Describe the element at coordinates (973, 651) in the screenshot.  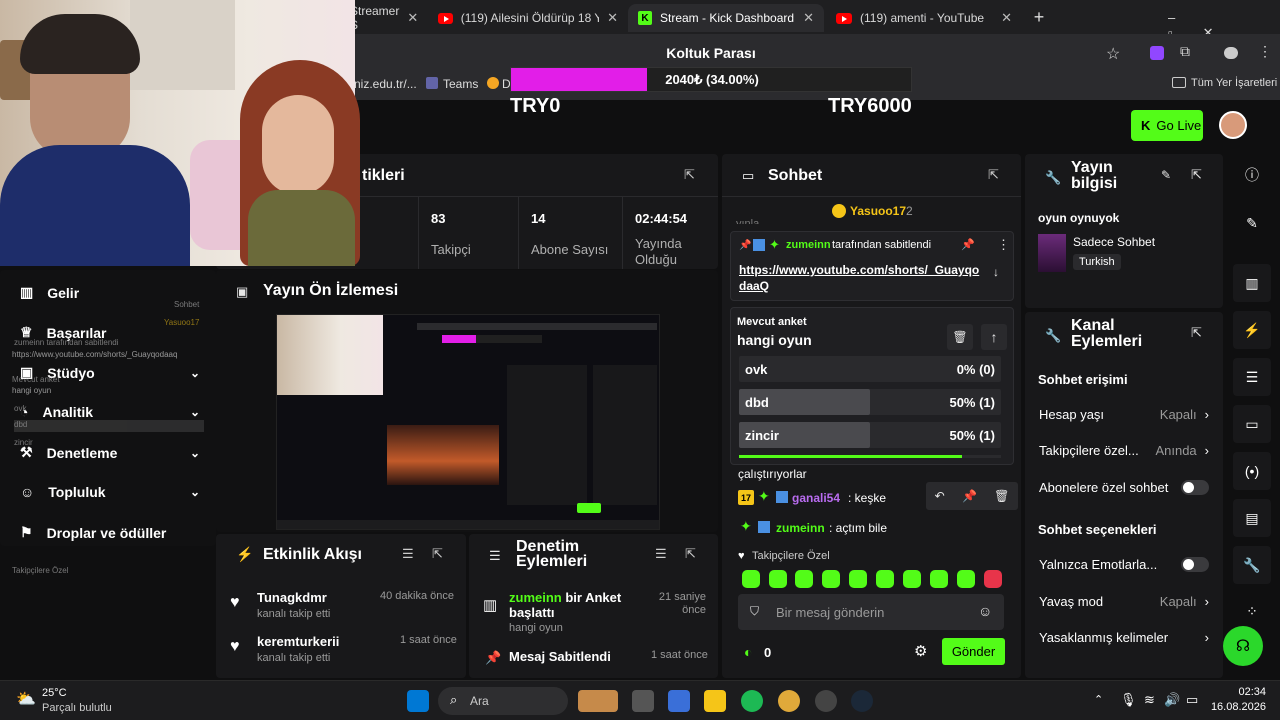
I see `send-button: Gönder` at that location.